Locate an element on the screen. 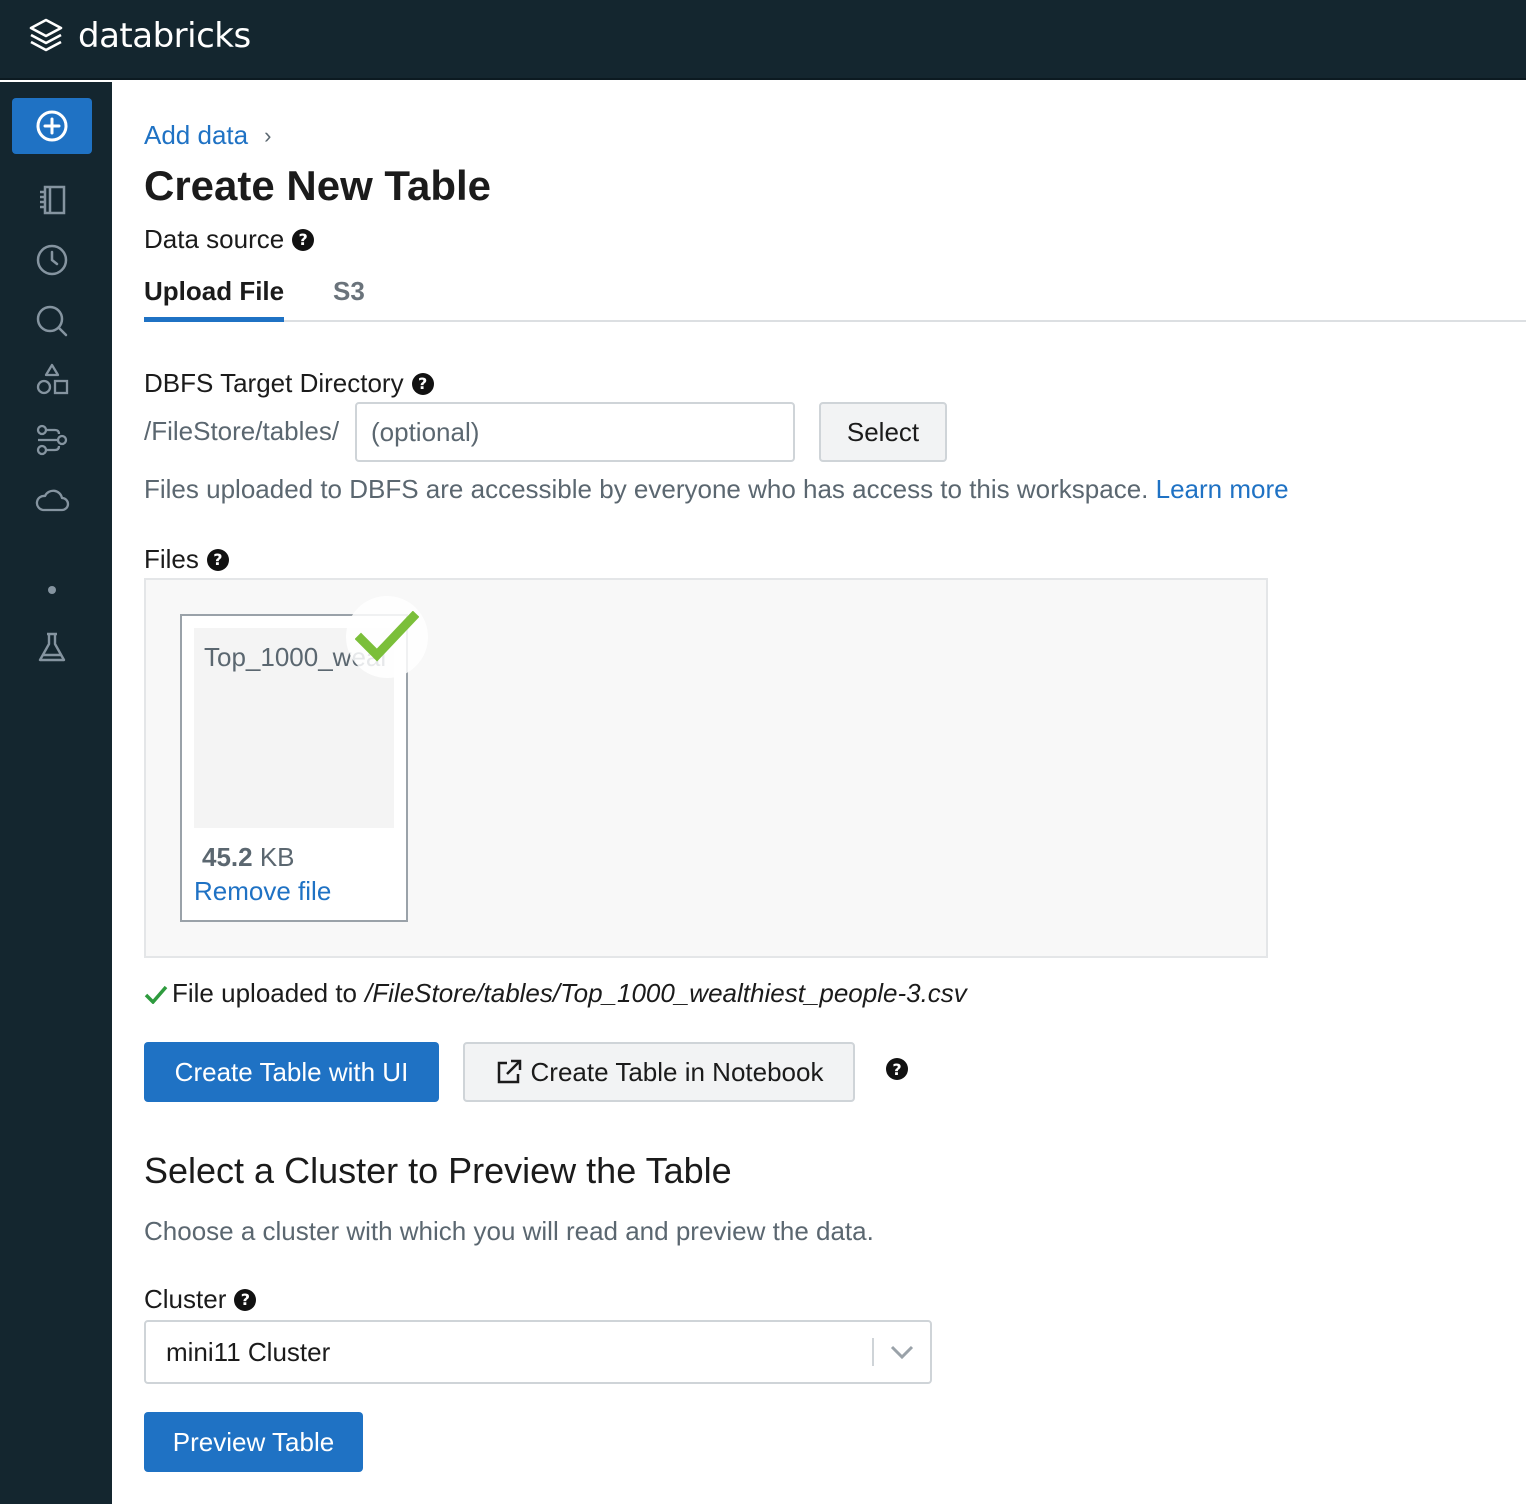 The width and height of the screenshot is (1526, 1504). create-table-ui-button: Create Table with UI is located at coordinates (291, 1072).